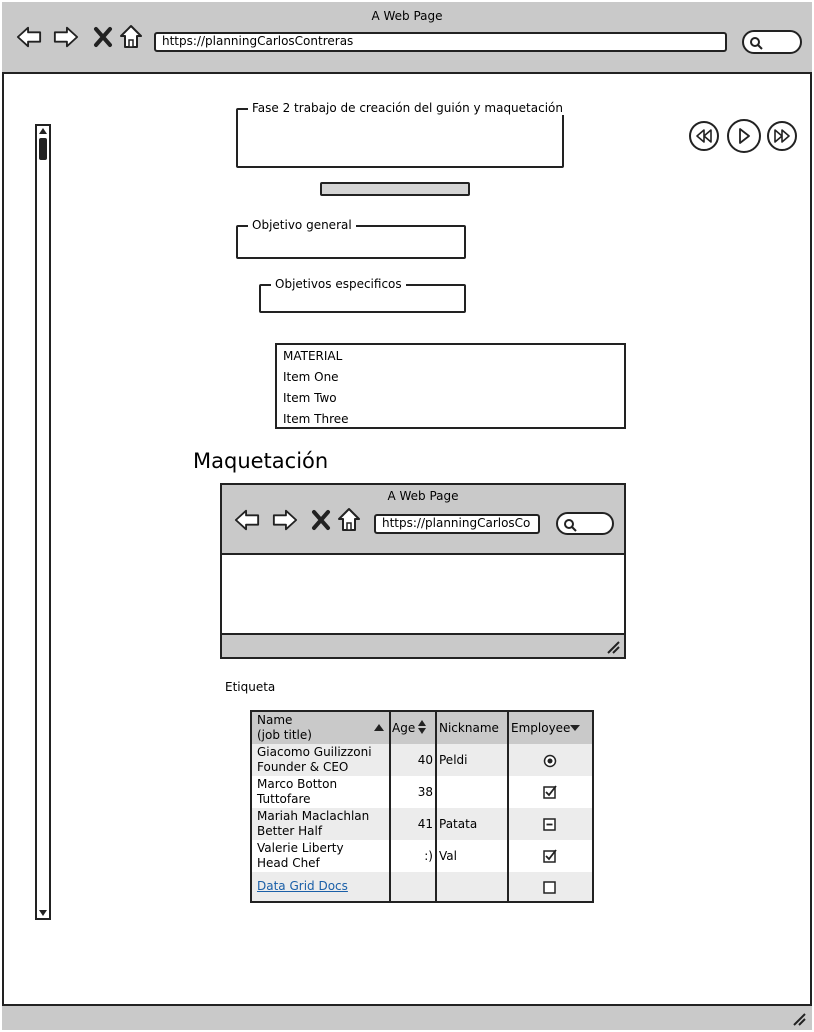  I want to click on rewind-button, so click(704, 136).